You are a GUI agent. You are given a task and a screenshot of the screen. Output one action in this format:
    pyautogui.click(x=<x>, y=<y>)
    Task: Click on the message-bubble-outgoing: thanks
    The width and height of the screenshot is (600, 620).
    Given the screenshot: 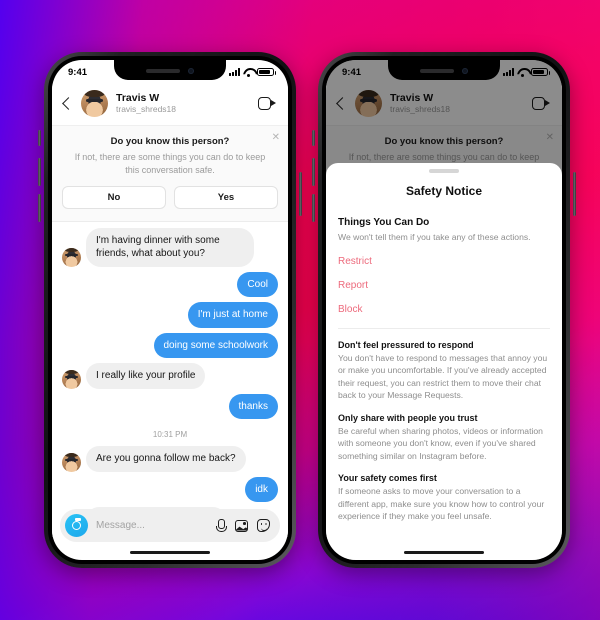 What is the action you would take?
    pyautogui.click(x=253, y=406)
    